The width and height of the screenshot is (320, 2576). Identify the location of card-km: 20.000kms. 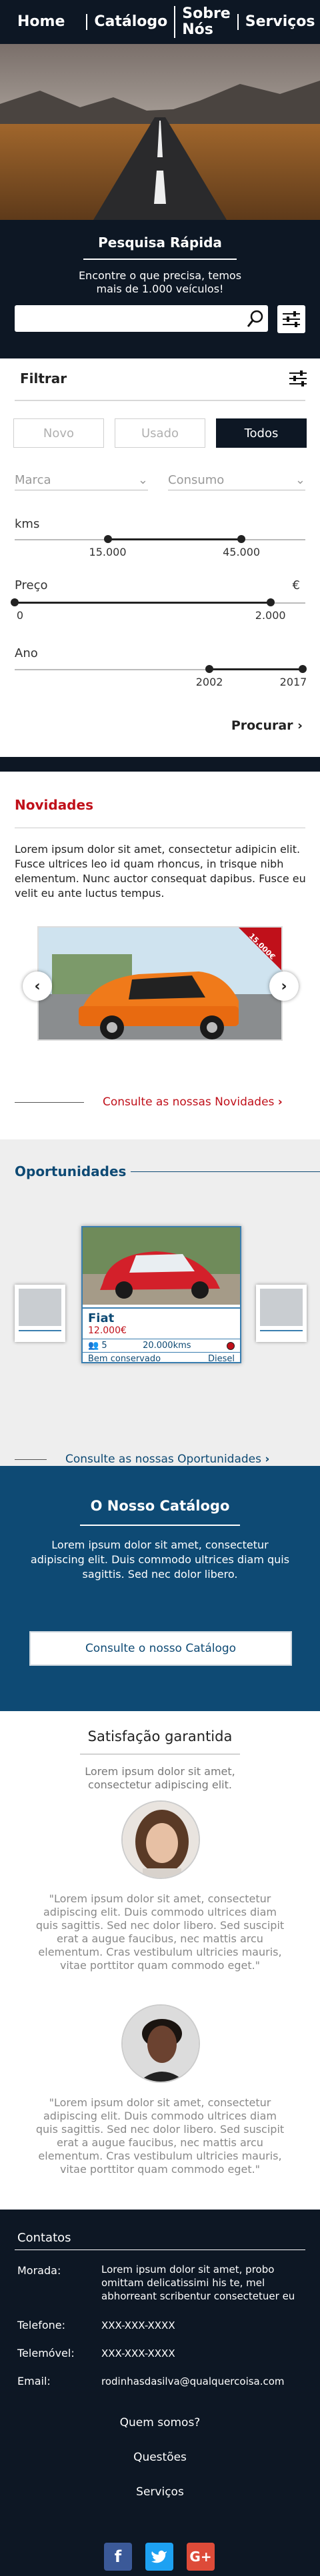
(167, 1346).